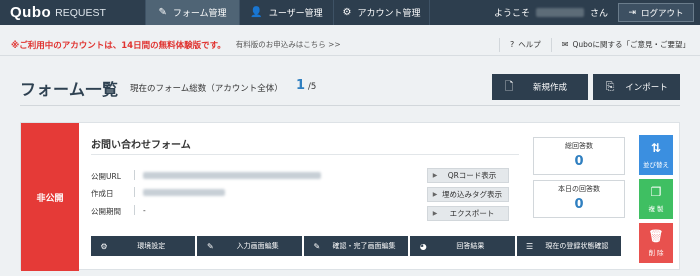  I want to click on export-button: ▶ エクスポート, so click(468, 213).